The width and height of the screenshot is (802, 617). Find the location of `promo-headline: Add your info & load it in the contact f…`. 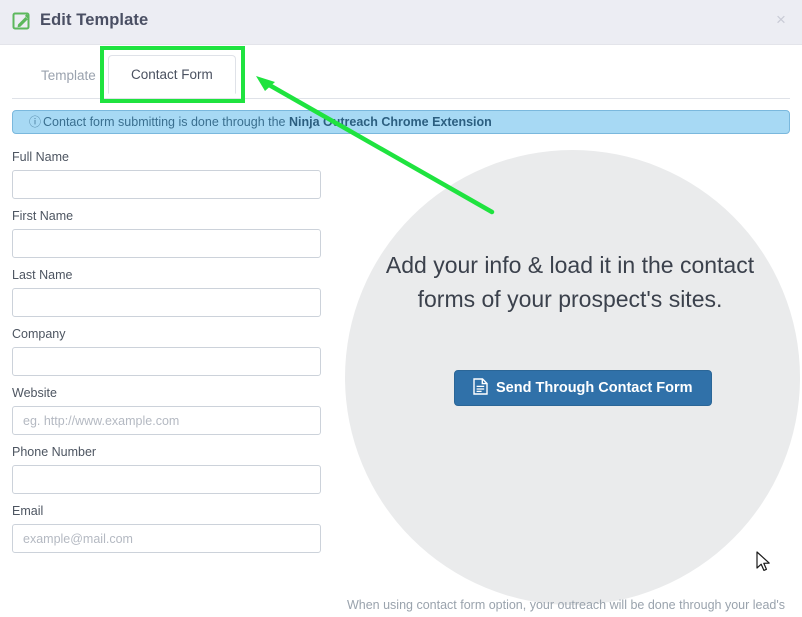

promo-headline: Add your info & load it in the contact f… is located at coordinates (570, 282).